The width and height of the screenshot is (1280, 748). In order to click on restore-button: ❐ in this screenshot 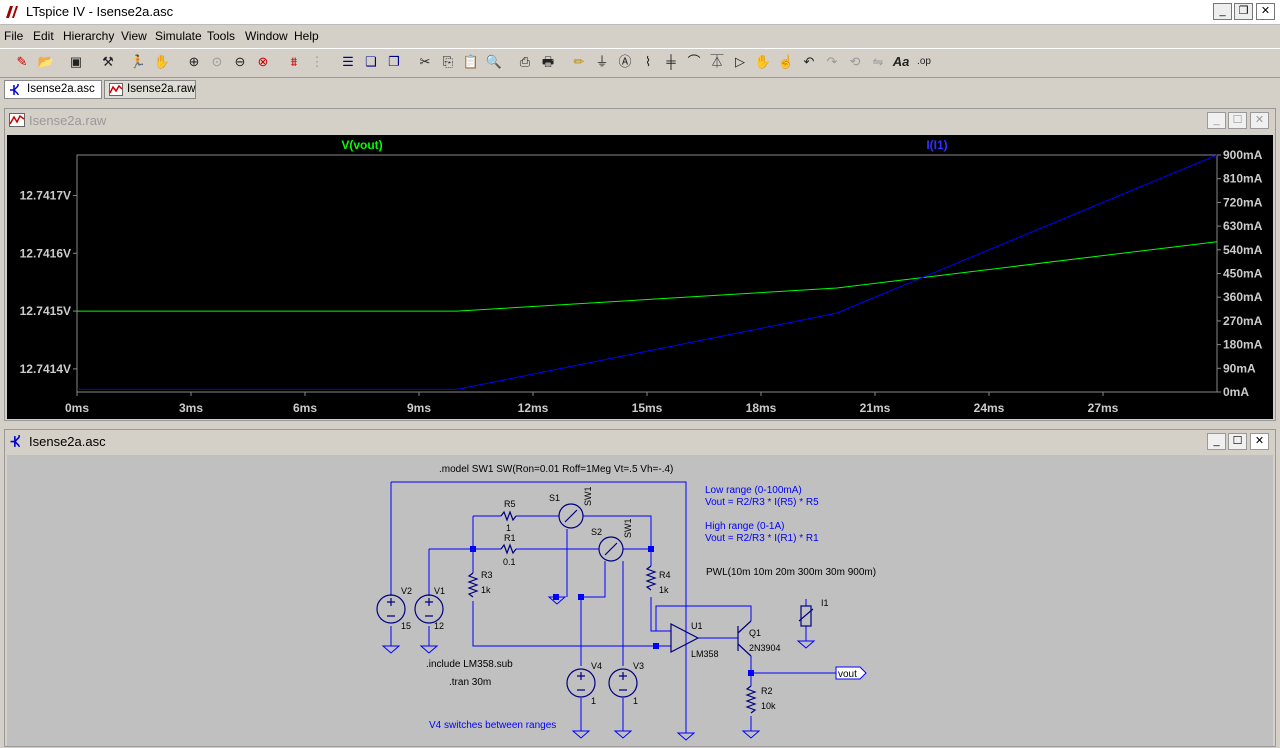, I will do `click(1243, 11)`.